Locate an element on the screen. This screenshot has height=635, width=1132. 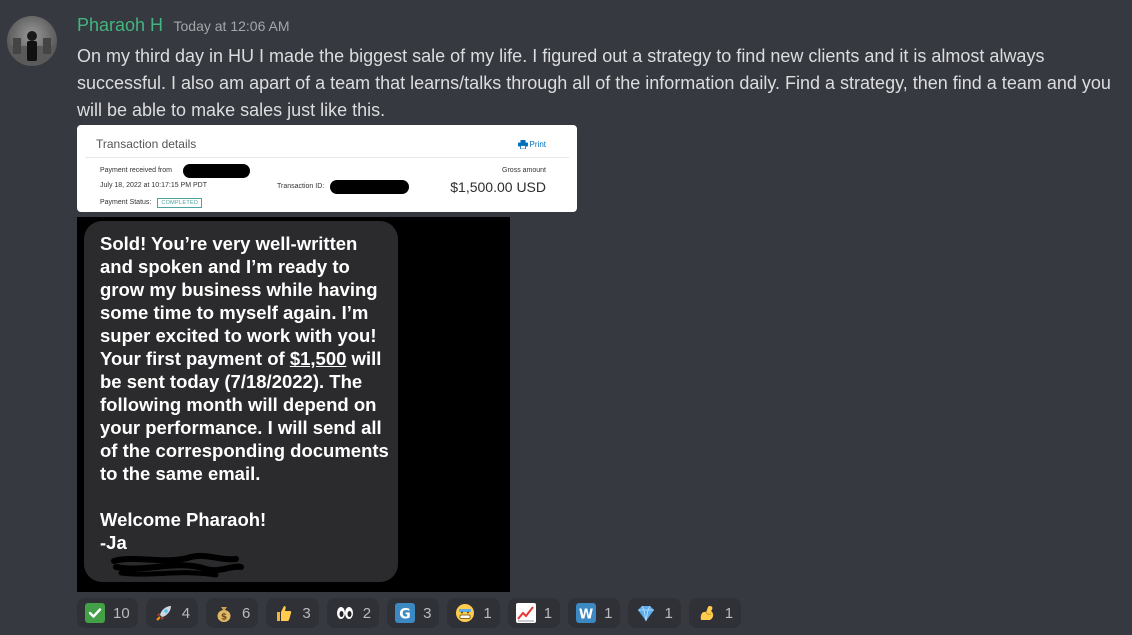
reaction-w: W 1 is located at coordinates (594, 613).